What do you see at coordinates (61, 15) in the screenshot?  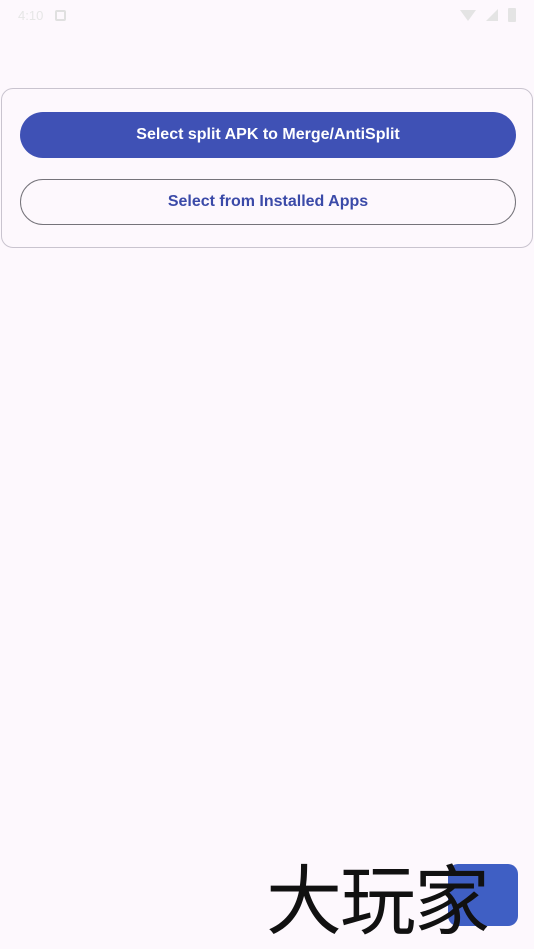 I see `notification-icon` at bounding box center [61, 15].